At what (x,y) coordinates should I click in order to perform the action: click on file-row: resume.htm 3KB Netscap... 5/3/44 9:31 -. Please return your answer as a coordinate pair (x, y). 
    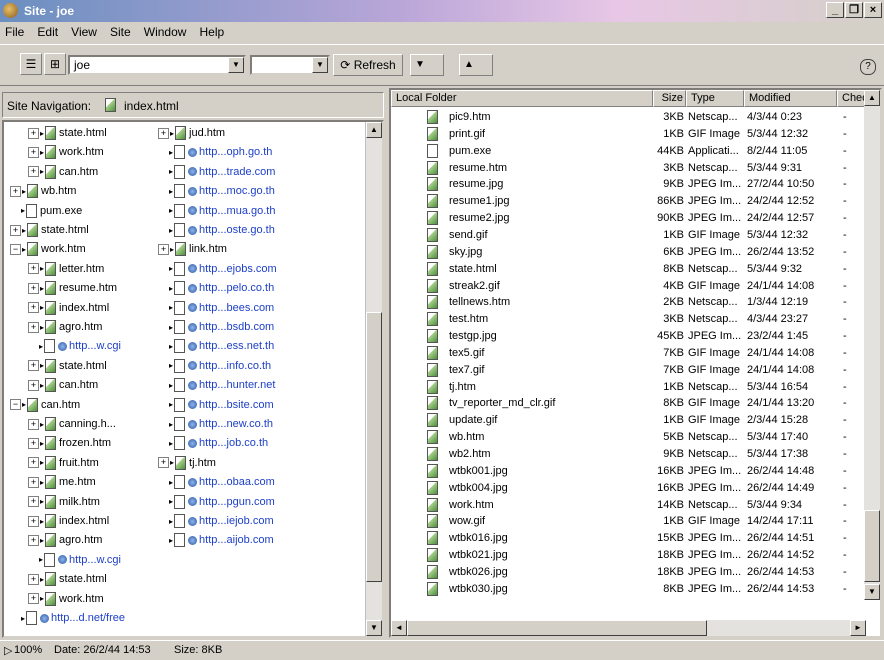
    Looking at the image, I should click on (628, 168).